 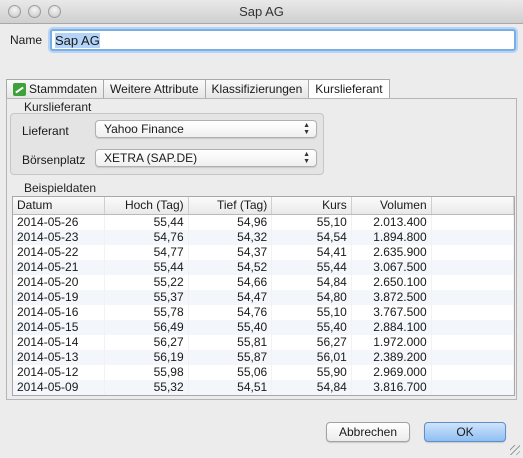 I want to click on table-cell: 2.389.200, so click(x=391, y=357).